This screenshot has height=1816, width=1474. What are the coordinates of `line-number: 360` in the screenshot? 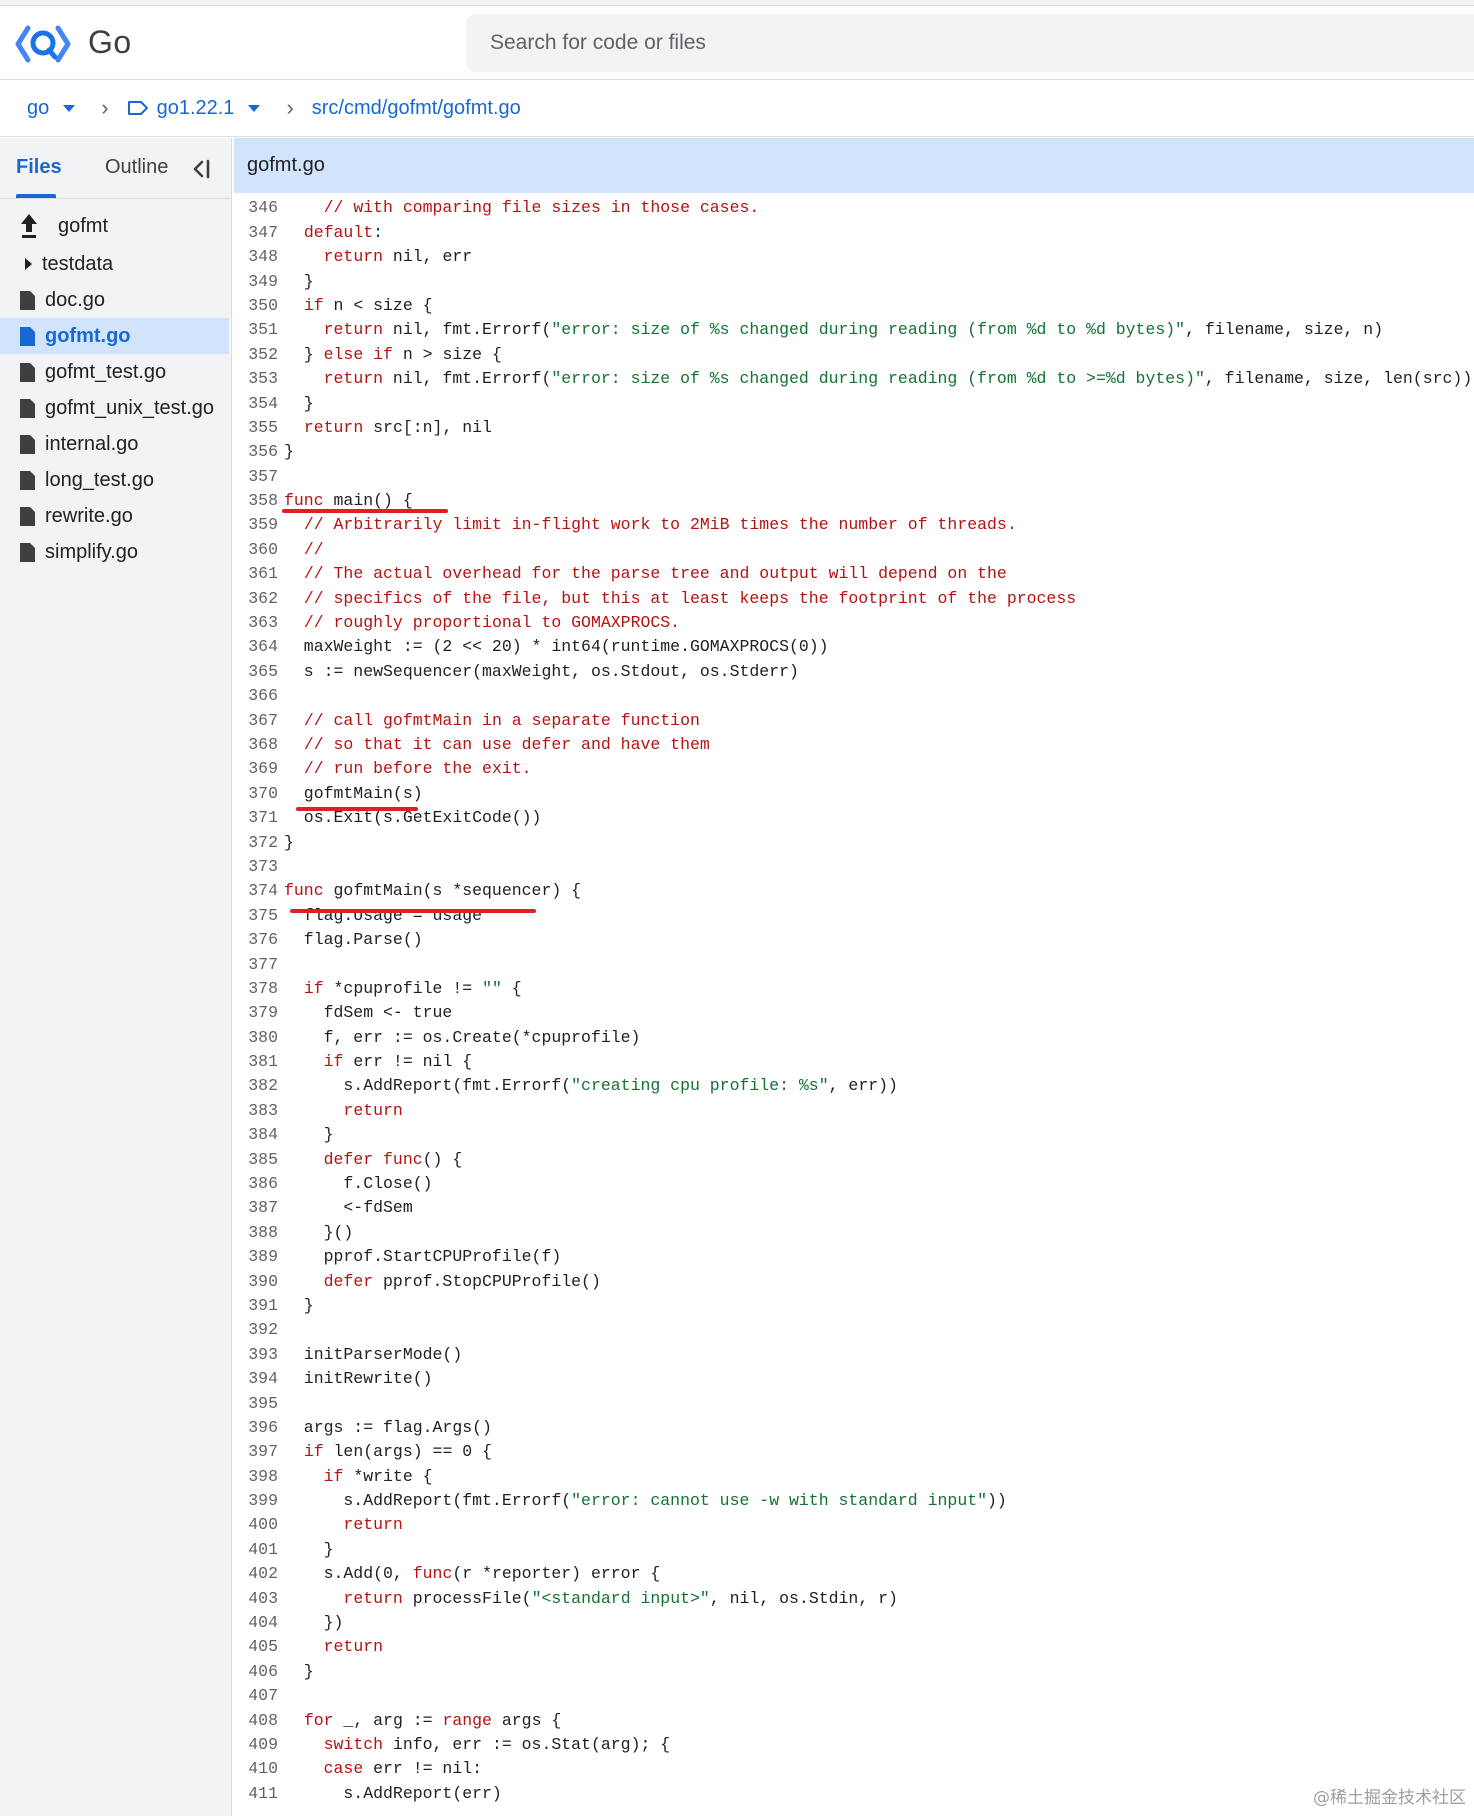 It's located at (256, 550).